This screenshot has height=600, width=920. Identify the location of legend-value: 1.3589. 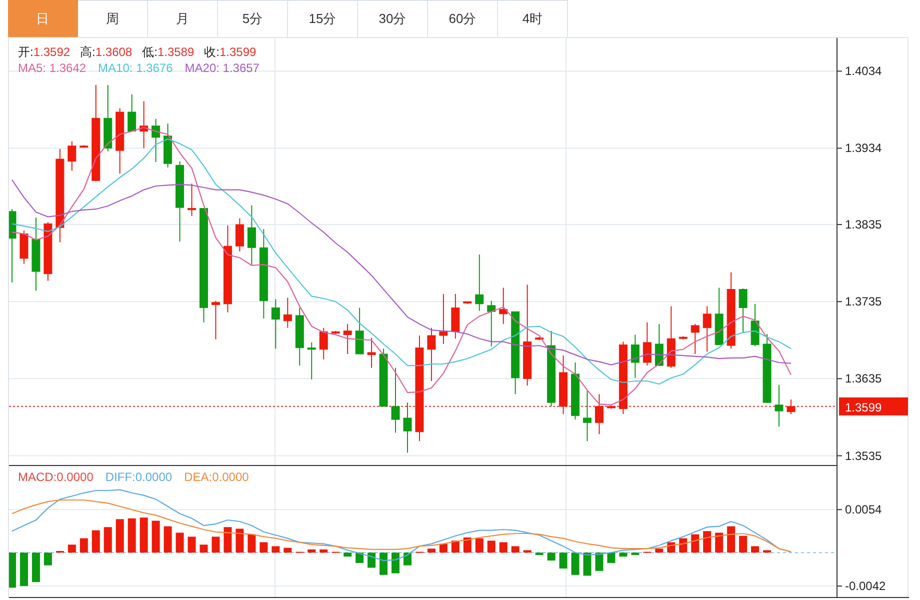
(175, 52).